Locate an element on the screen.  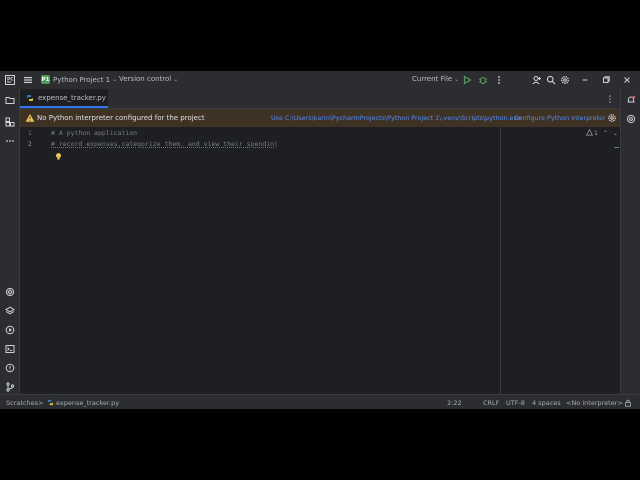
chevron-up-icon: ⌃ is located at coordinates (605, 133).